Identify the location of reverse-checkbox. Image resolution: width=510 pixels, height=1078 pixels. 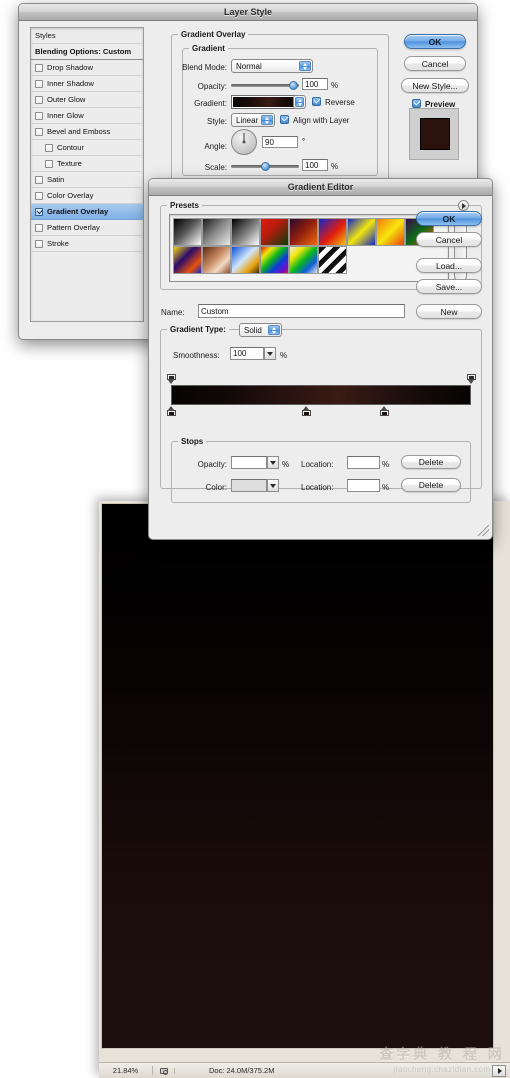
(316, 101).